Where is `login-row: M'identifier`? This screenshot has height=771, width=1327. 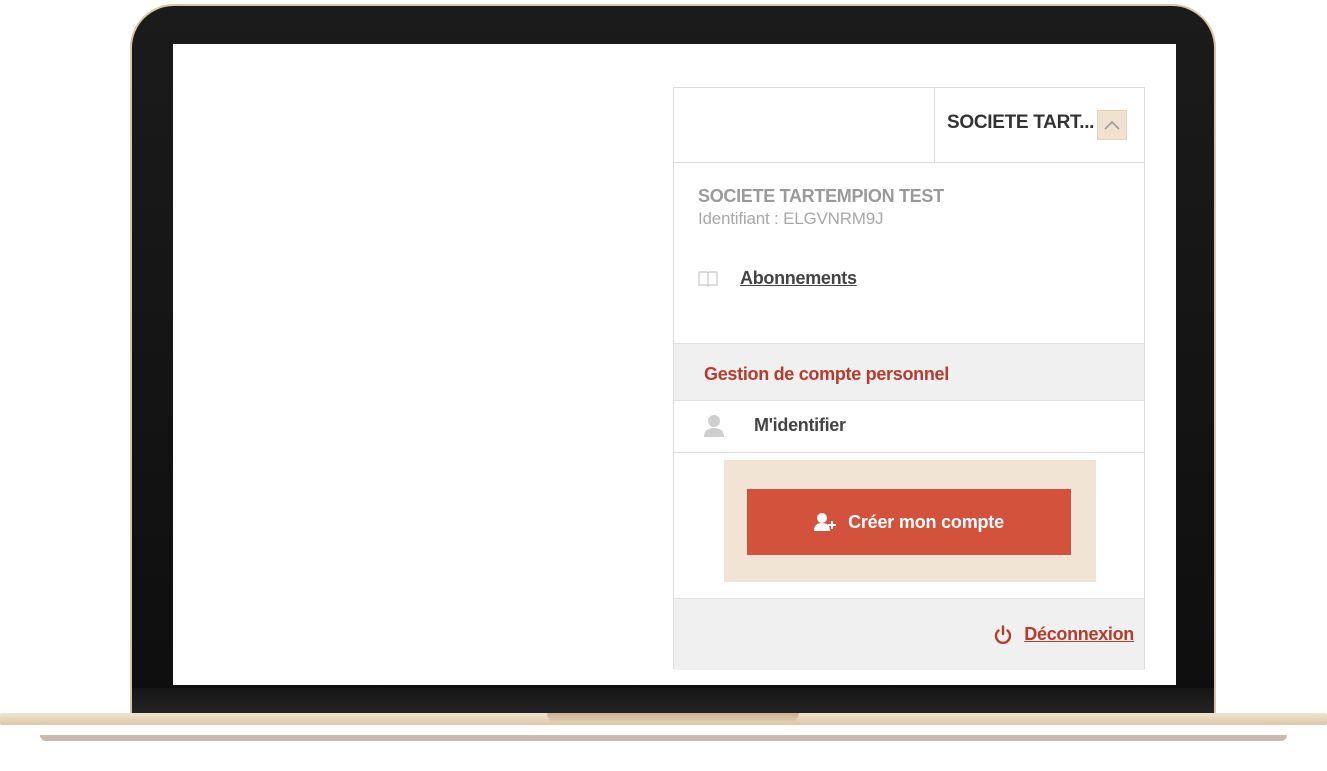
login-row: M'identifier is located at coordinates (909, 427).